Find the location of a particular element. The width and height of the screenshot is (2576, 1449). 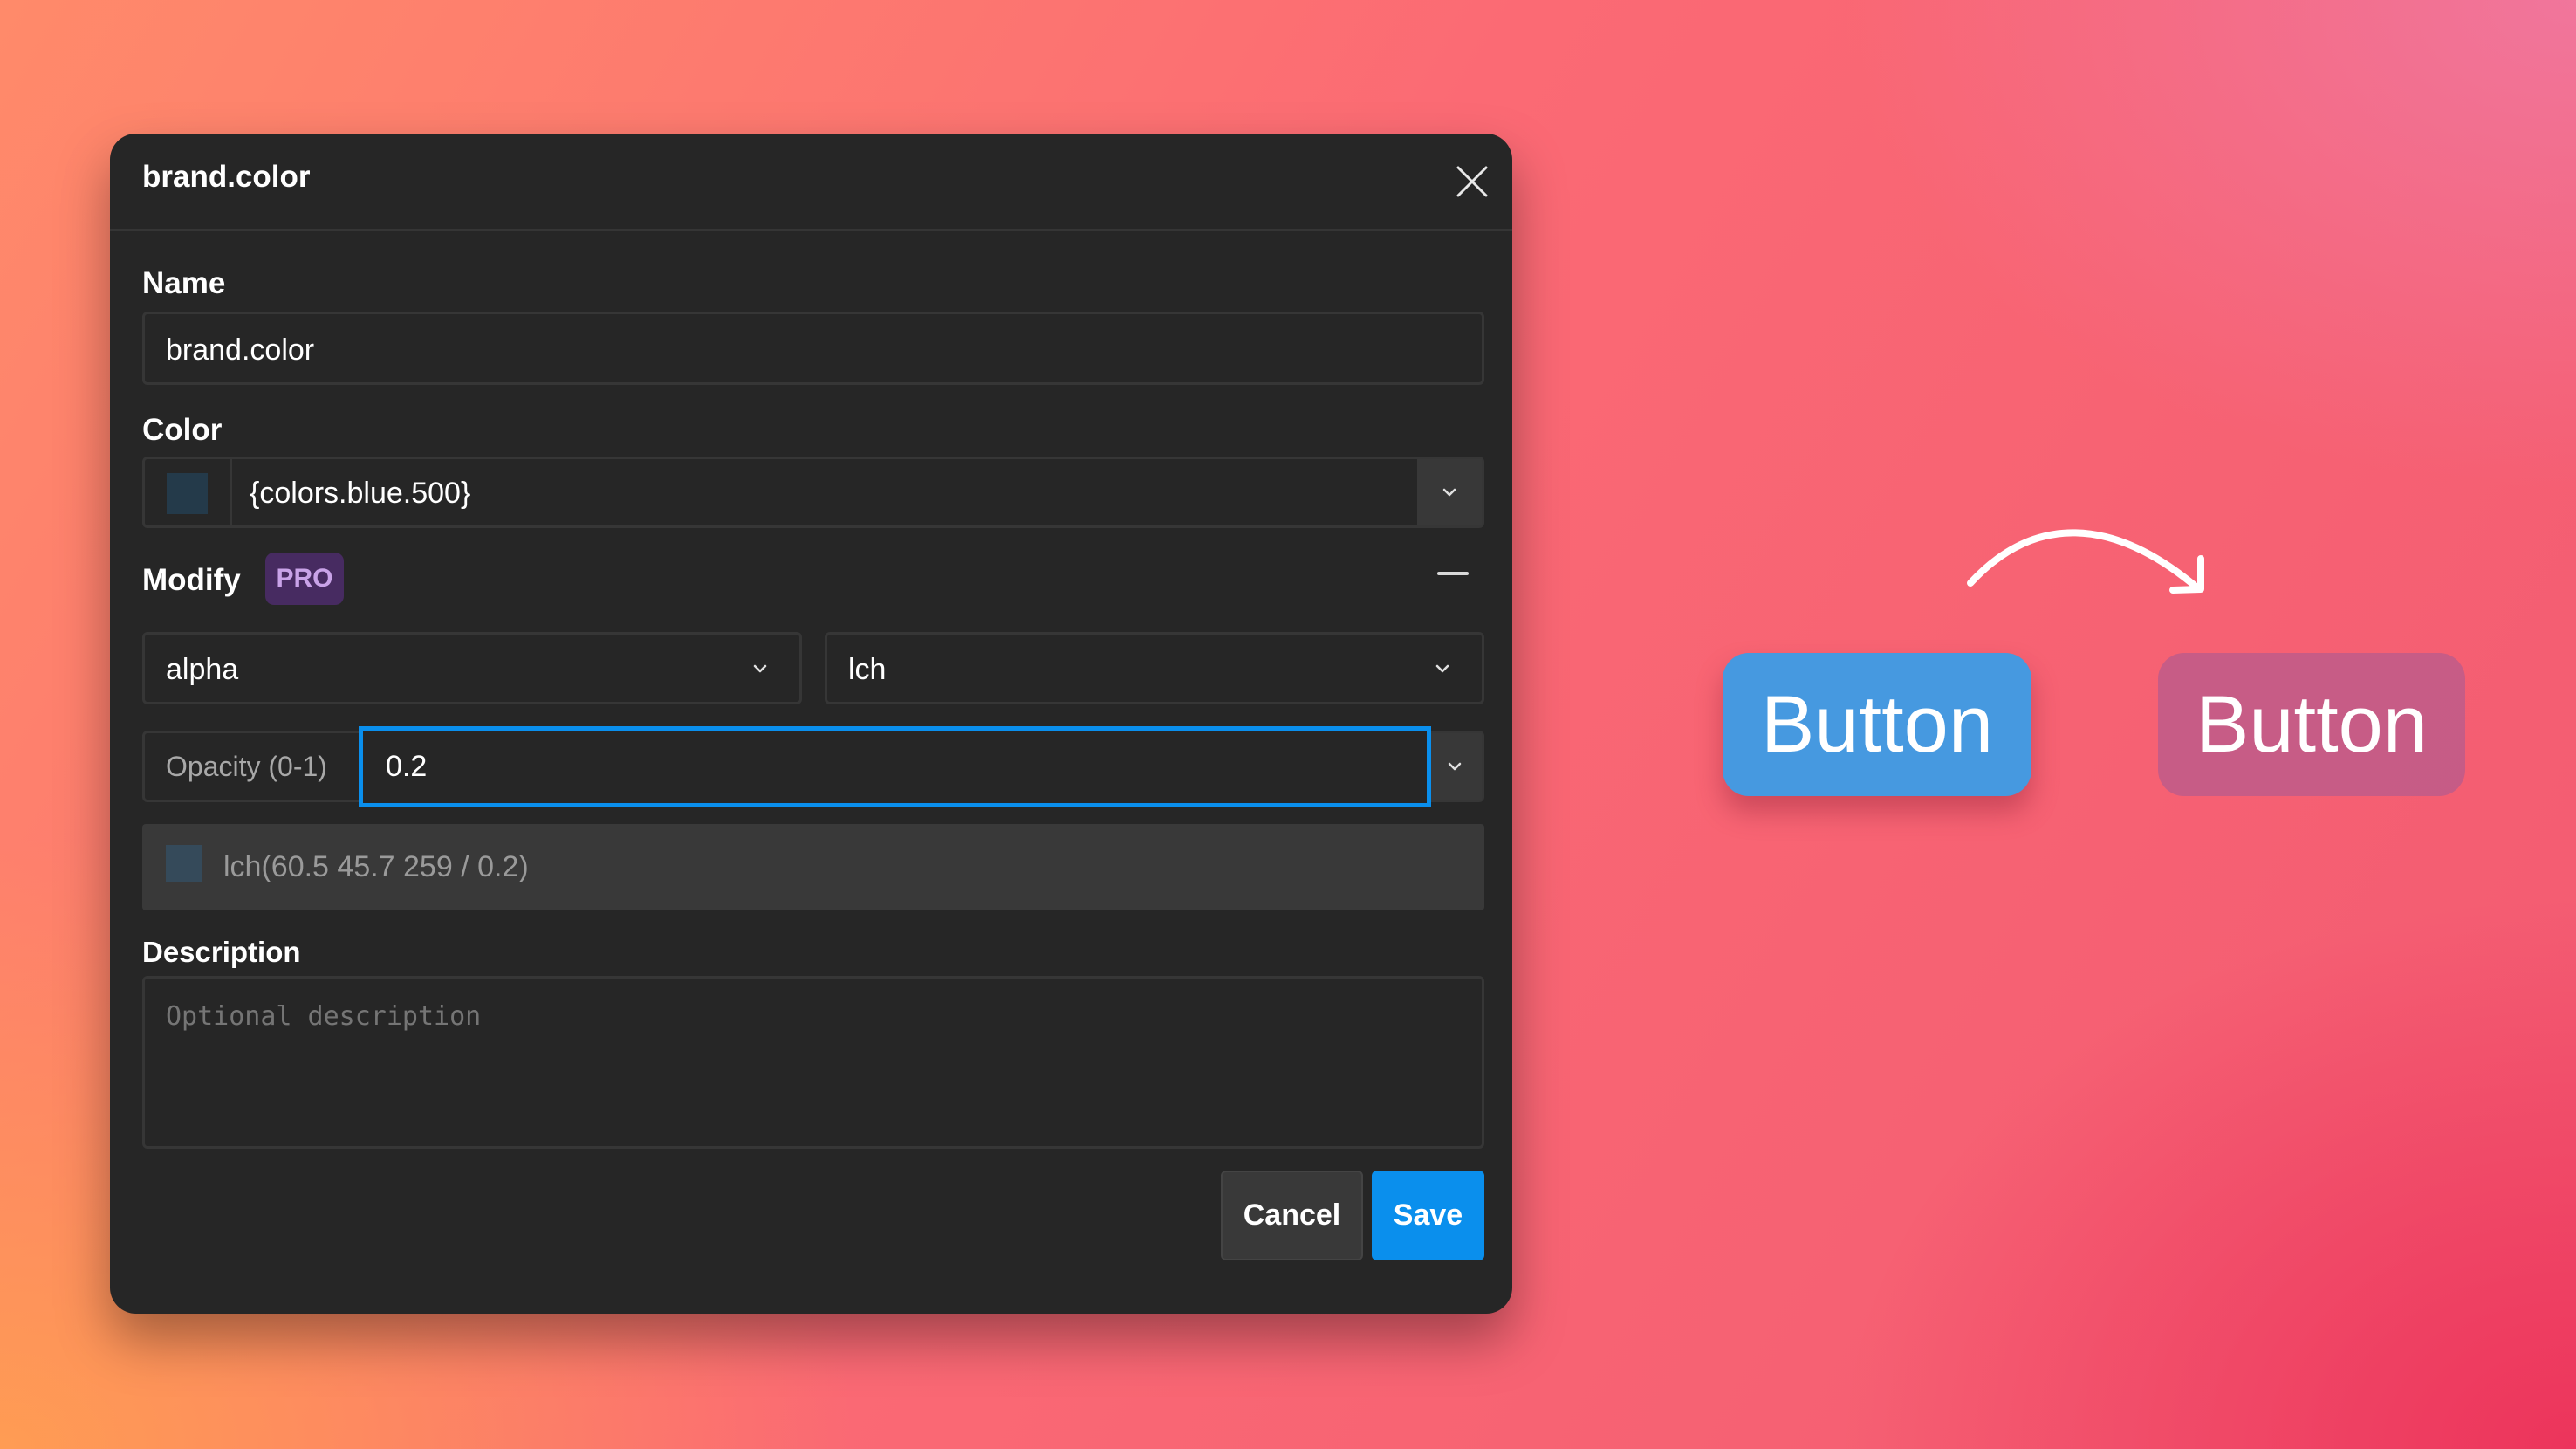

curved-arrow-icon is located at coordinates (2085, 561).